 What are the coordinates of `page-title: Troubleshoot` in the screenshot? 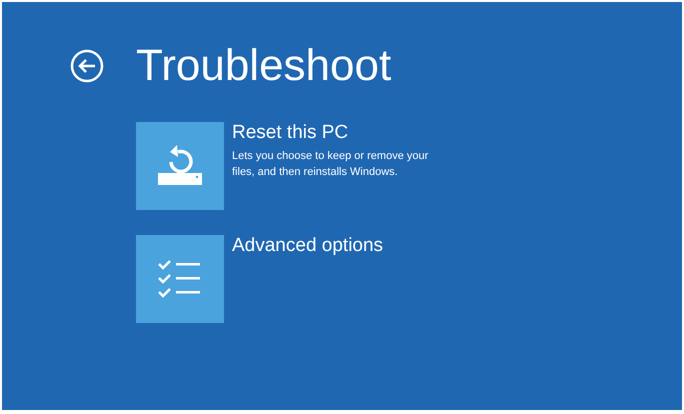 It's located at (264, 66).